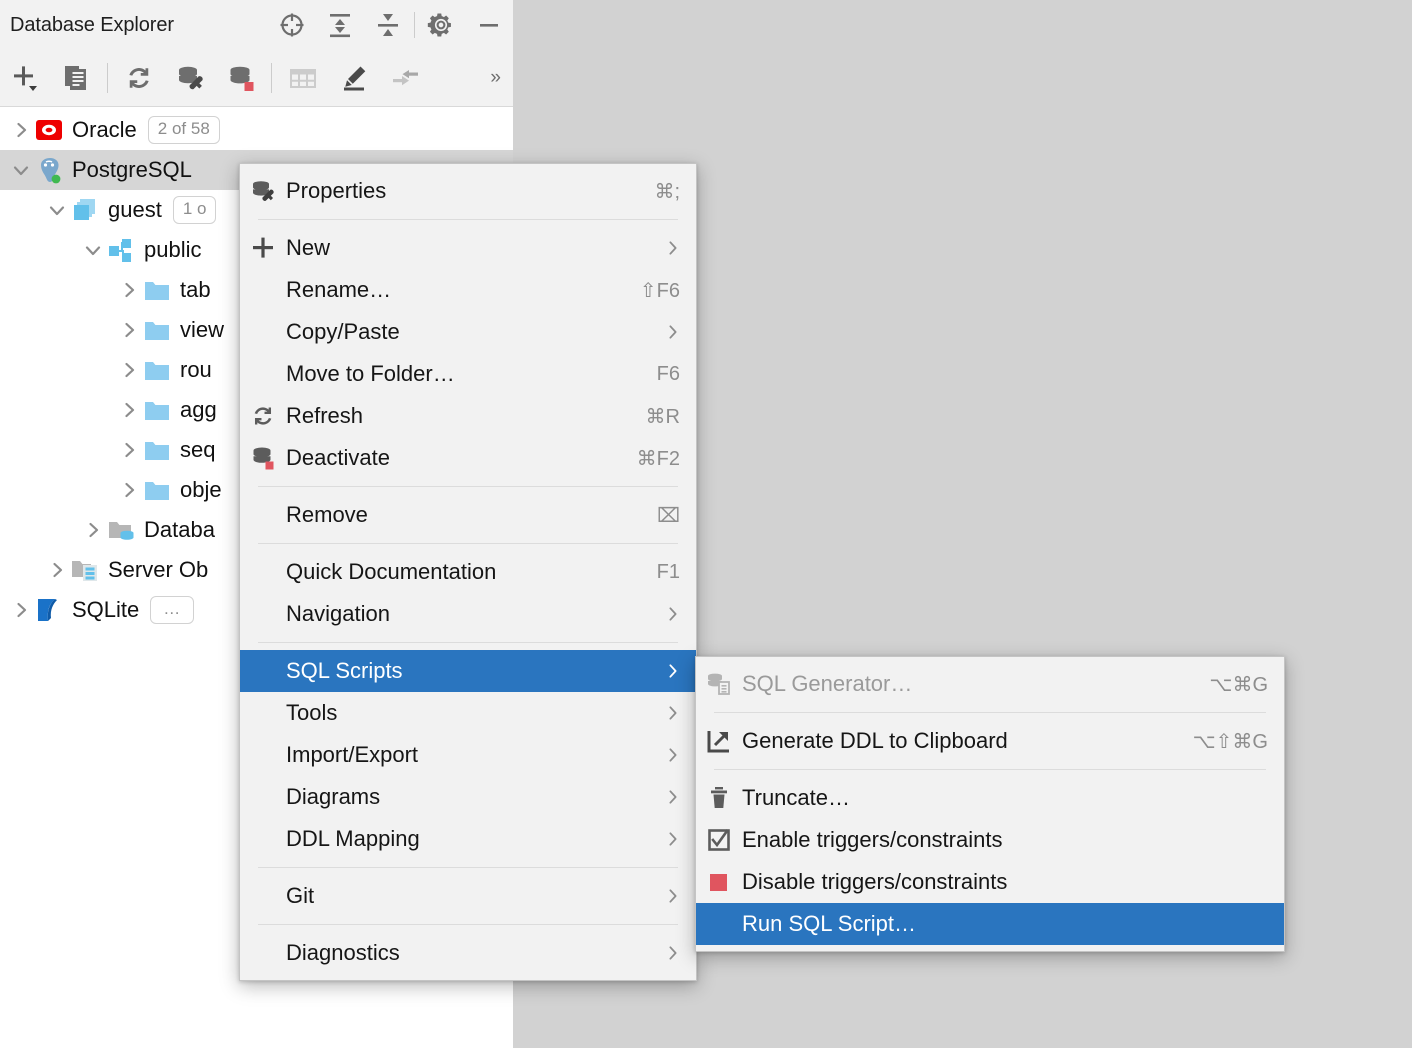 The image size is (1412, 1048). Describe the element at coordinates (344, 670) in the screenshot. I see `menu-item-label: SQL Scripts` at that location.